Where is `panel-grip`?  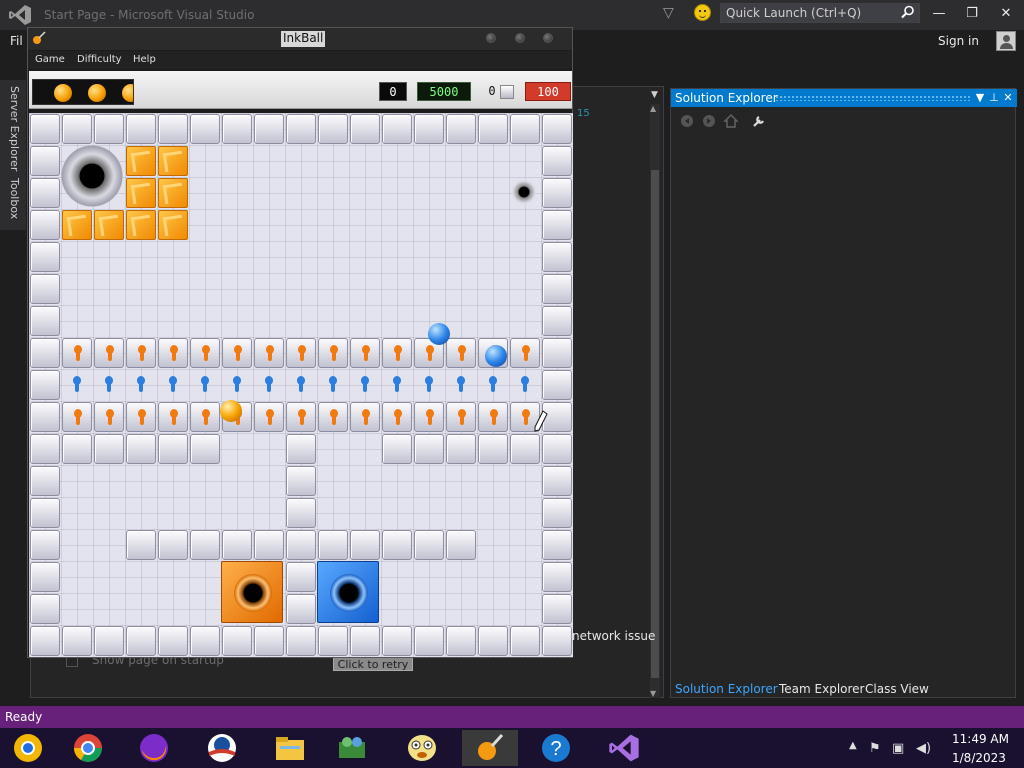
panel-grip is located at coordinates (873, 98).